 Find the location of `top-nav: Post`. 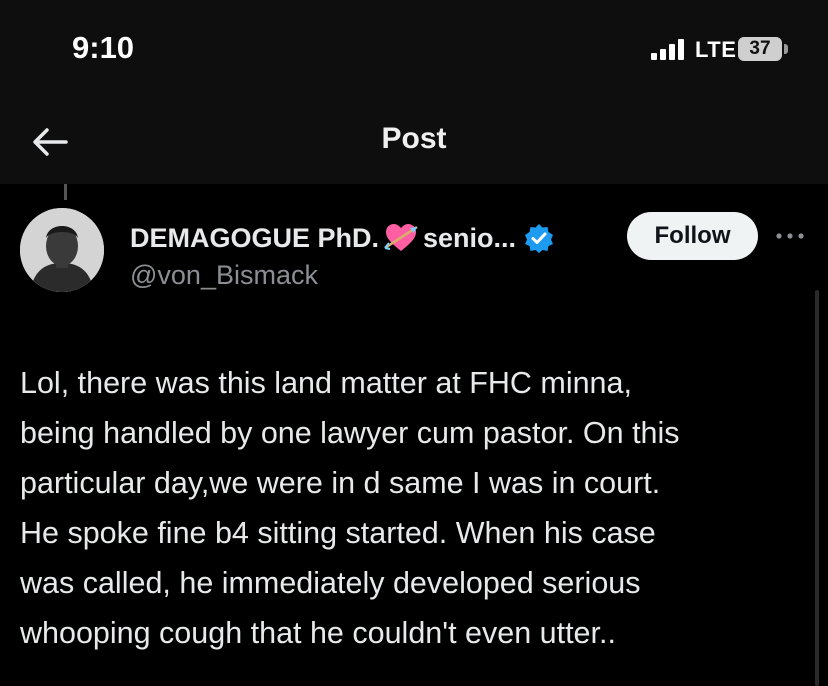

top-nav: Post is located at coordinates (414, 142).